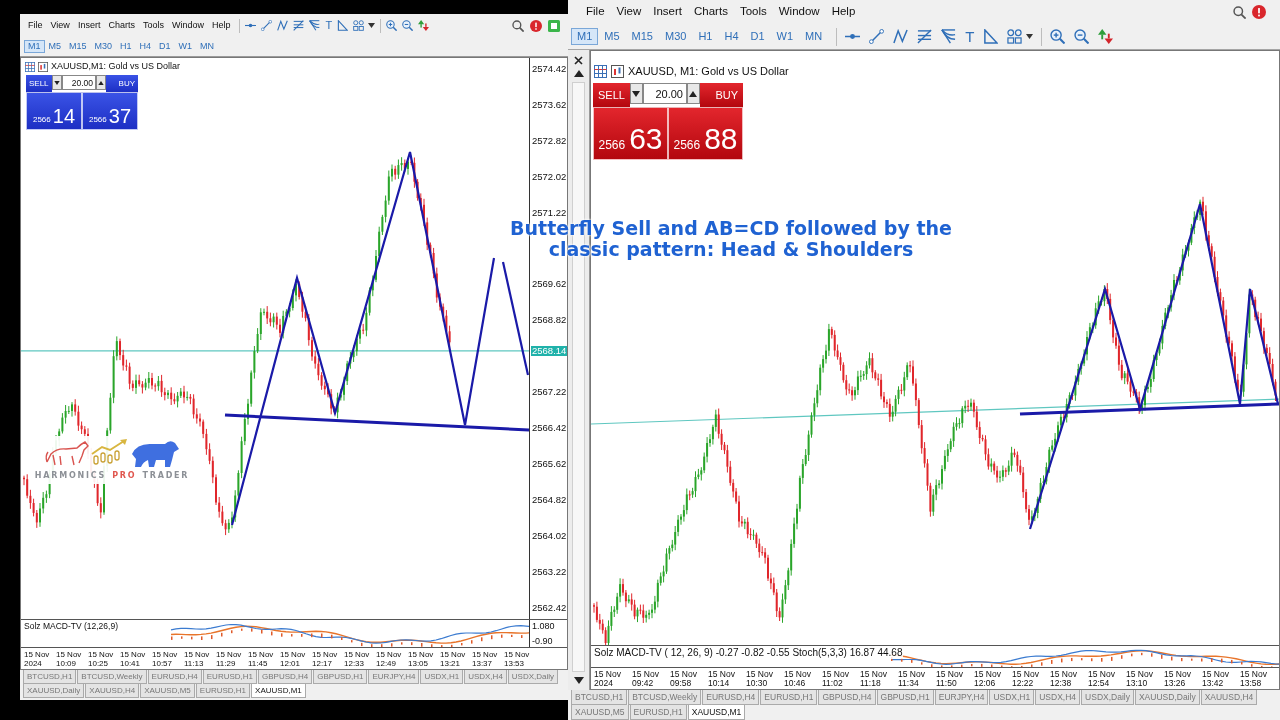 The height and width of the screenshot is (720, 1280). What do you see at coordinates (57, 82) in the screenshot?
I see `decrease-button` at bounding box center [57, 82].